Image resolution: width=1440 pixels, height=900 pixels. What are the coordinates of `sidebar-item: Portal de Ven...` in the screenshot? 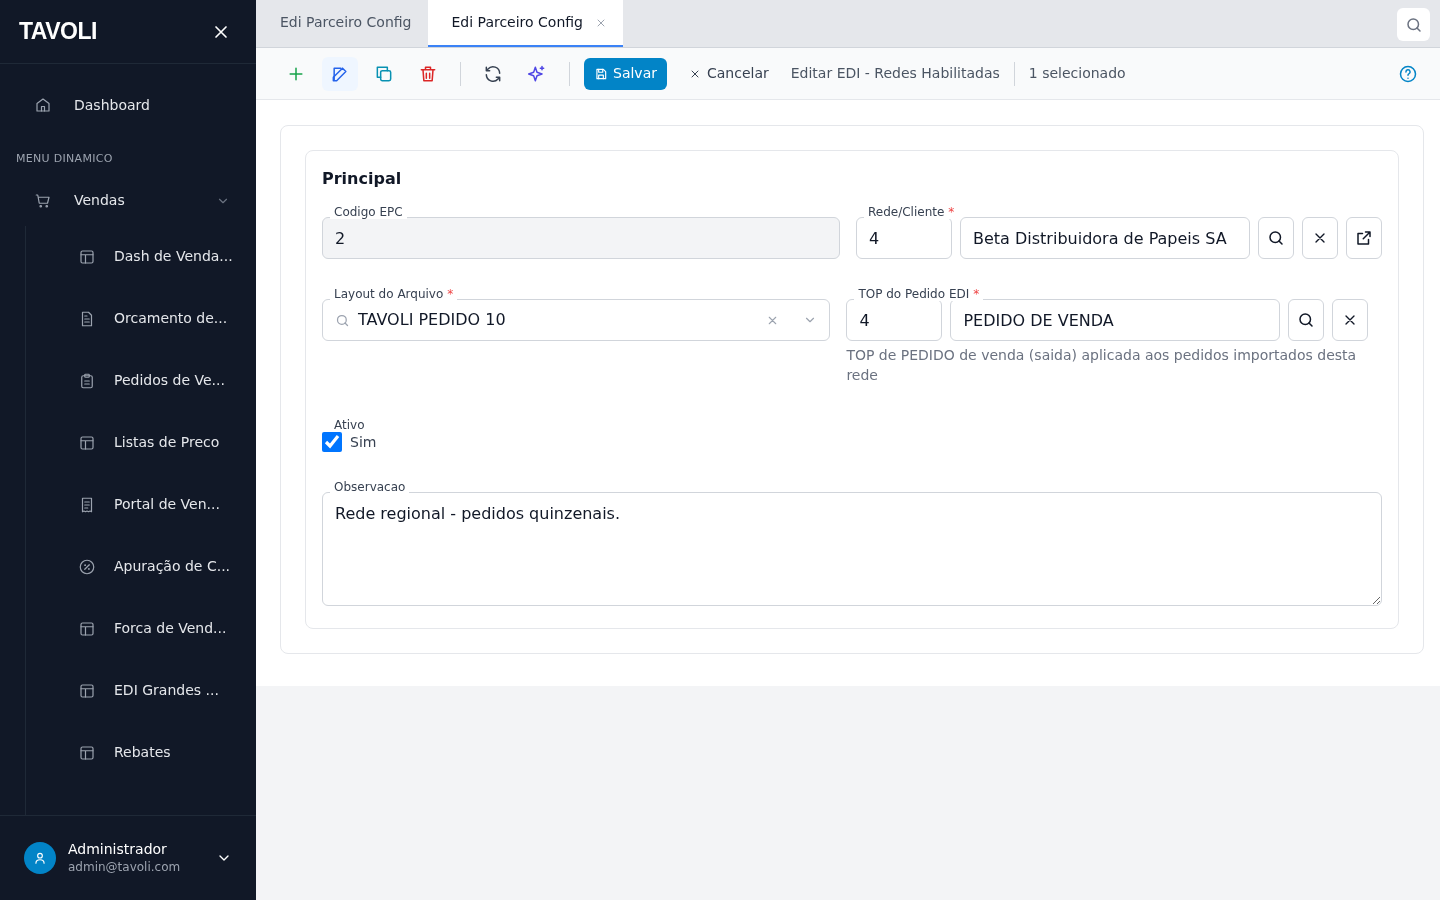 It's located at (141, 504).